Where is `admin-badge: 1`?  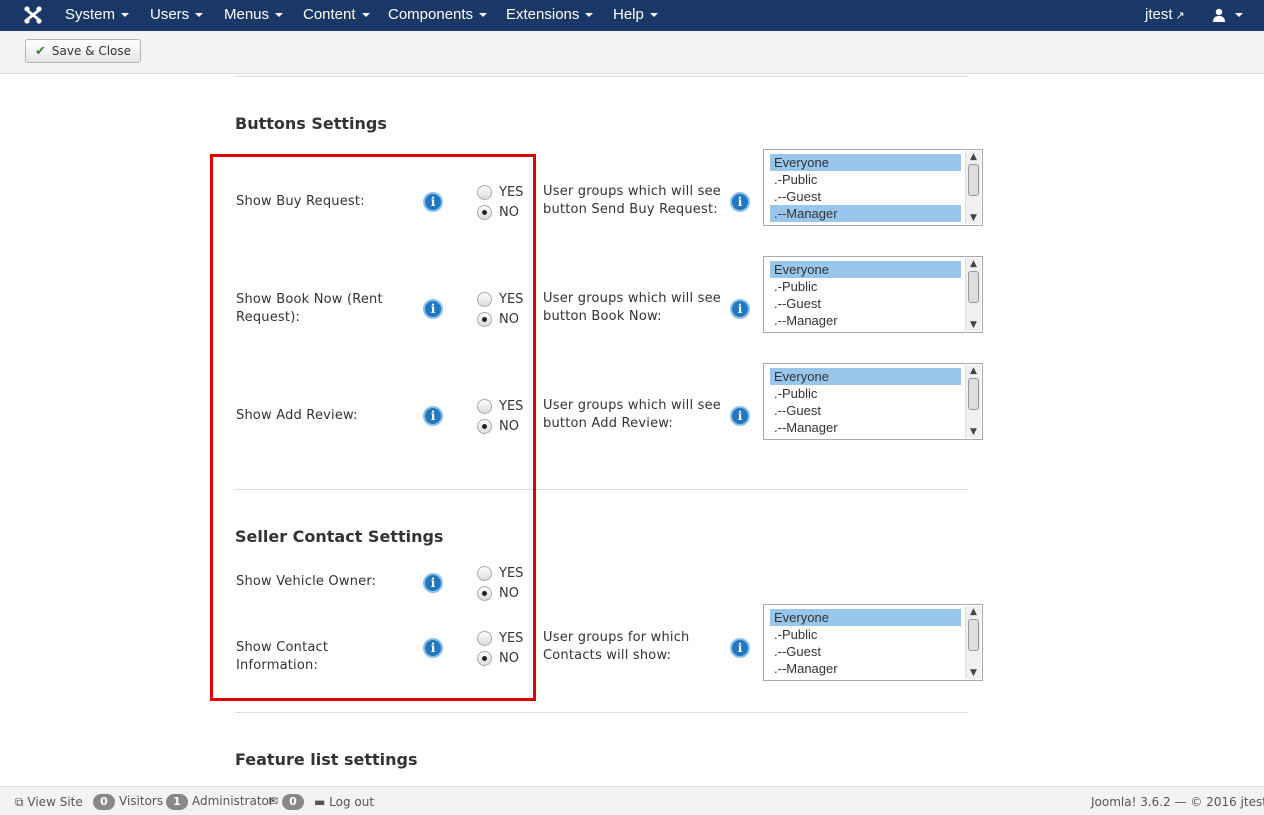 admin-badge: 1 is located at coordinates (177, 802).